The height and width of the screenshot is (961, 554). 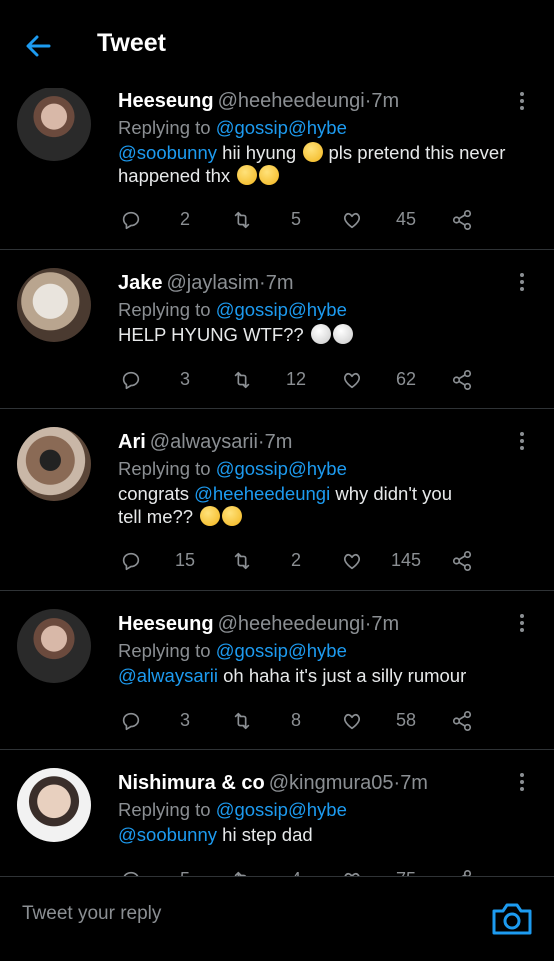 I want to click on back-arrow-icon, so click(x=38, y=46).